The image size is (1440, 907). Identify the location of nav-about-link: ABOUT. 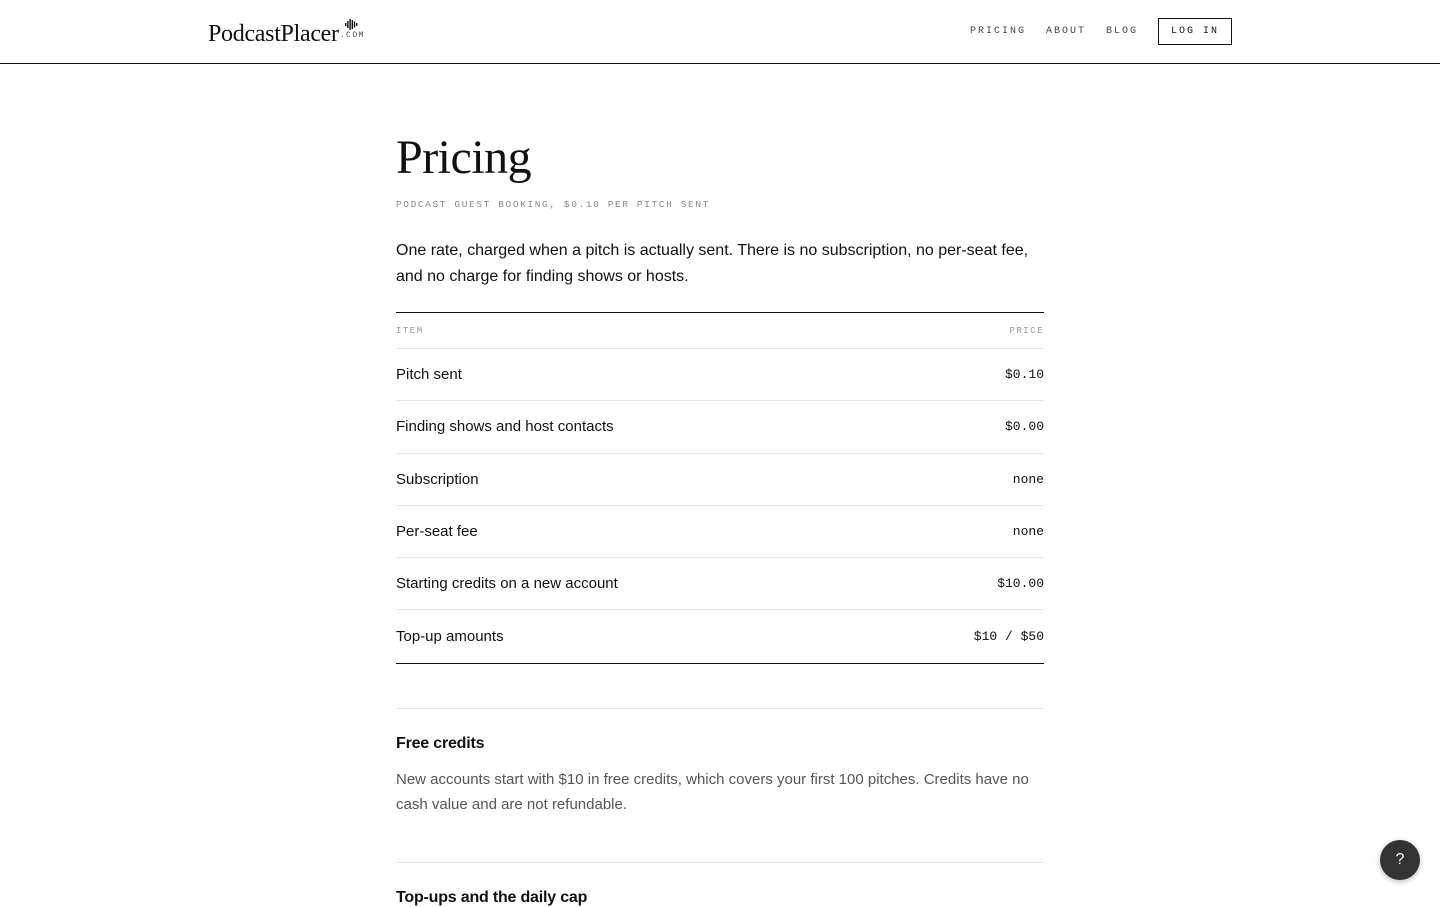
(1066, 32).